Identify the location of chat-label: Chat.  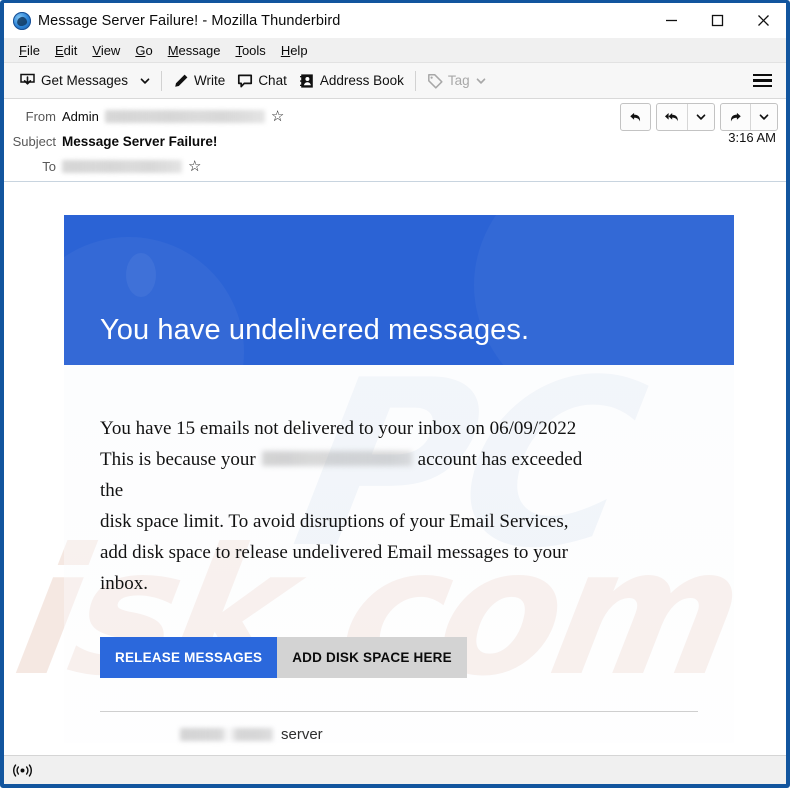
(272, 80).